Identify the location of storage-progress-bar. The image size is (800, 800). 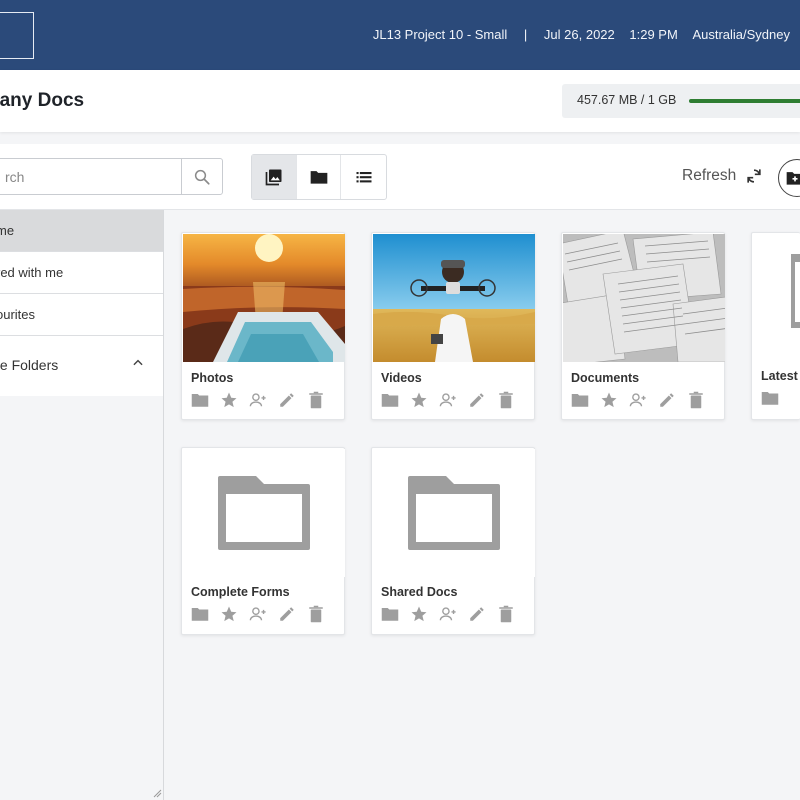
(744, 101).